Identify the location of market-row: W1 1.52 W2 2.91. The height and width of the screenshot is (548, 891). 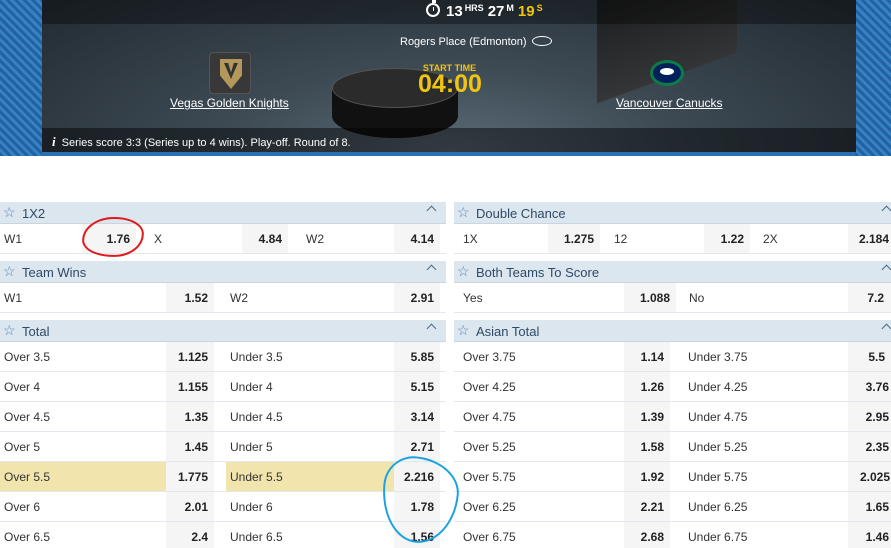
(223, 298).